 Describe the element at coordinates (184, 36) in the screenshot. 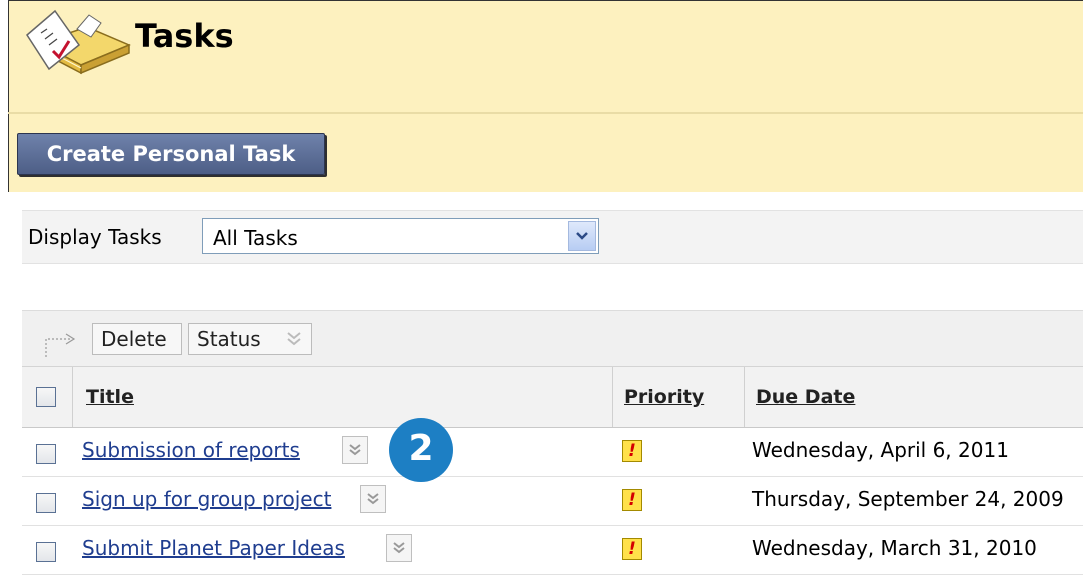

I see `page-title: Tasks` at that location.